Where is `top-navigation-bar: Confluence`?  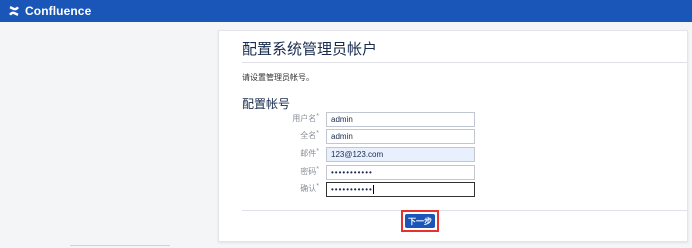 top-navigation-bar: Confluence is located at coordinates (346, 11).